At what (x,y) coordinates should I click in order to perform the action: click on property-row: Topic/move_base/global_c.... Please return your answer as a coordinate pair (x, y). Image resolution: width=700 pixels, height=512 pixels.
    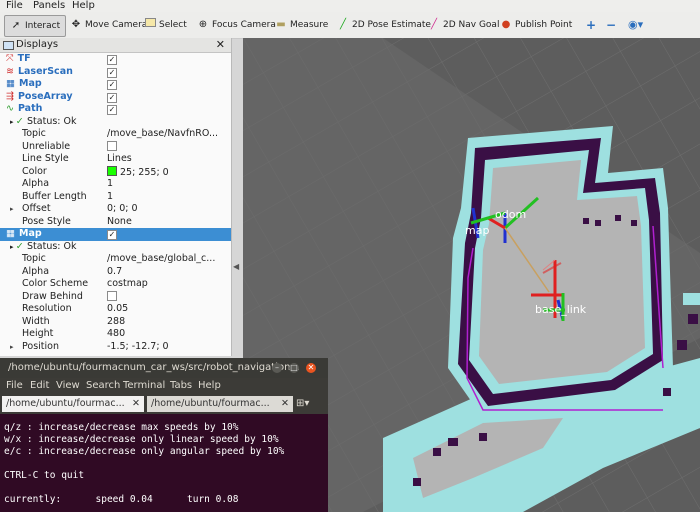
    Looking at the image, I should click on (115, 259).